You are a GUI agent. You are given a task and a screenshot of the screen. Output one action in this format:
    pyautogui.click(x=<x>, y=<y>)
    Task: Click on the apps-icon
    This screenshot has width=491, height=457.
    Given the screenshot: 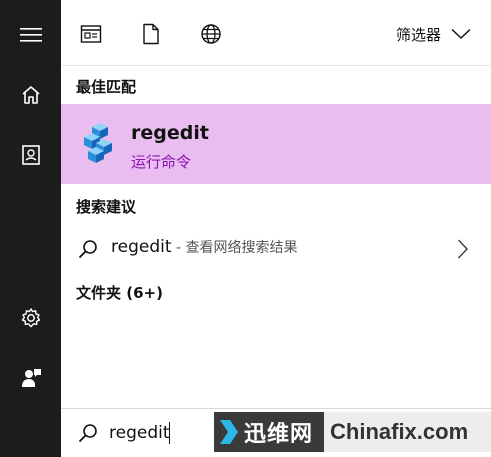 What is the action you would take?
    pyautogui.click(x=91, y=34)
    